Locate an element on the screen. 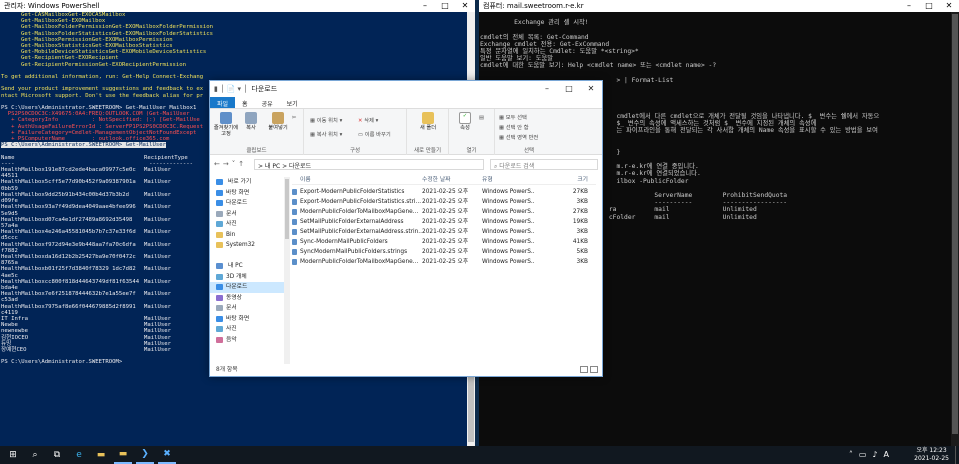 This screenshot has width=959, height=464. new-group-label: 새로 만들기 is located at coordinates (427, 151).